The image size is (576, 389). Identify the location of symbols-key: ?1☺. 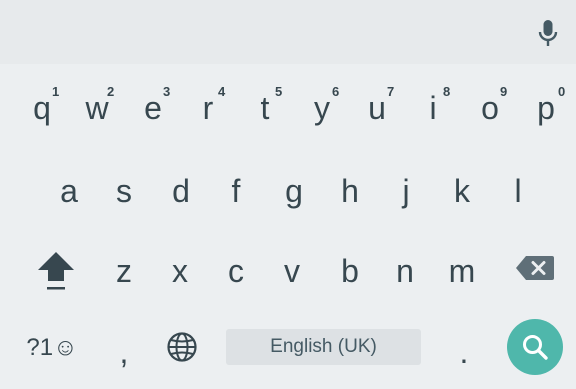
(52, 348).